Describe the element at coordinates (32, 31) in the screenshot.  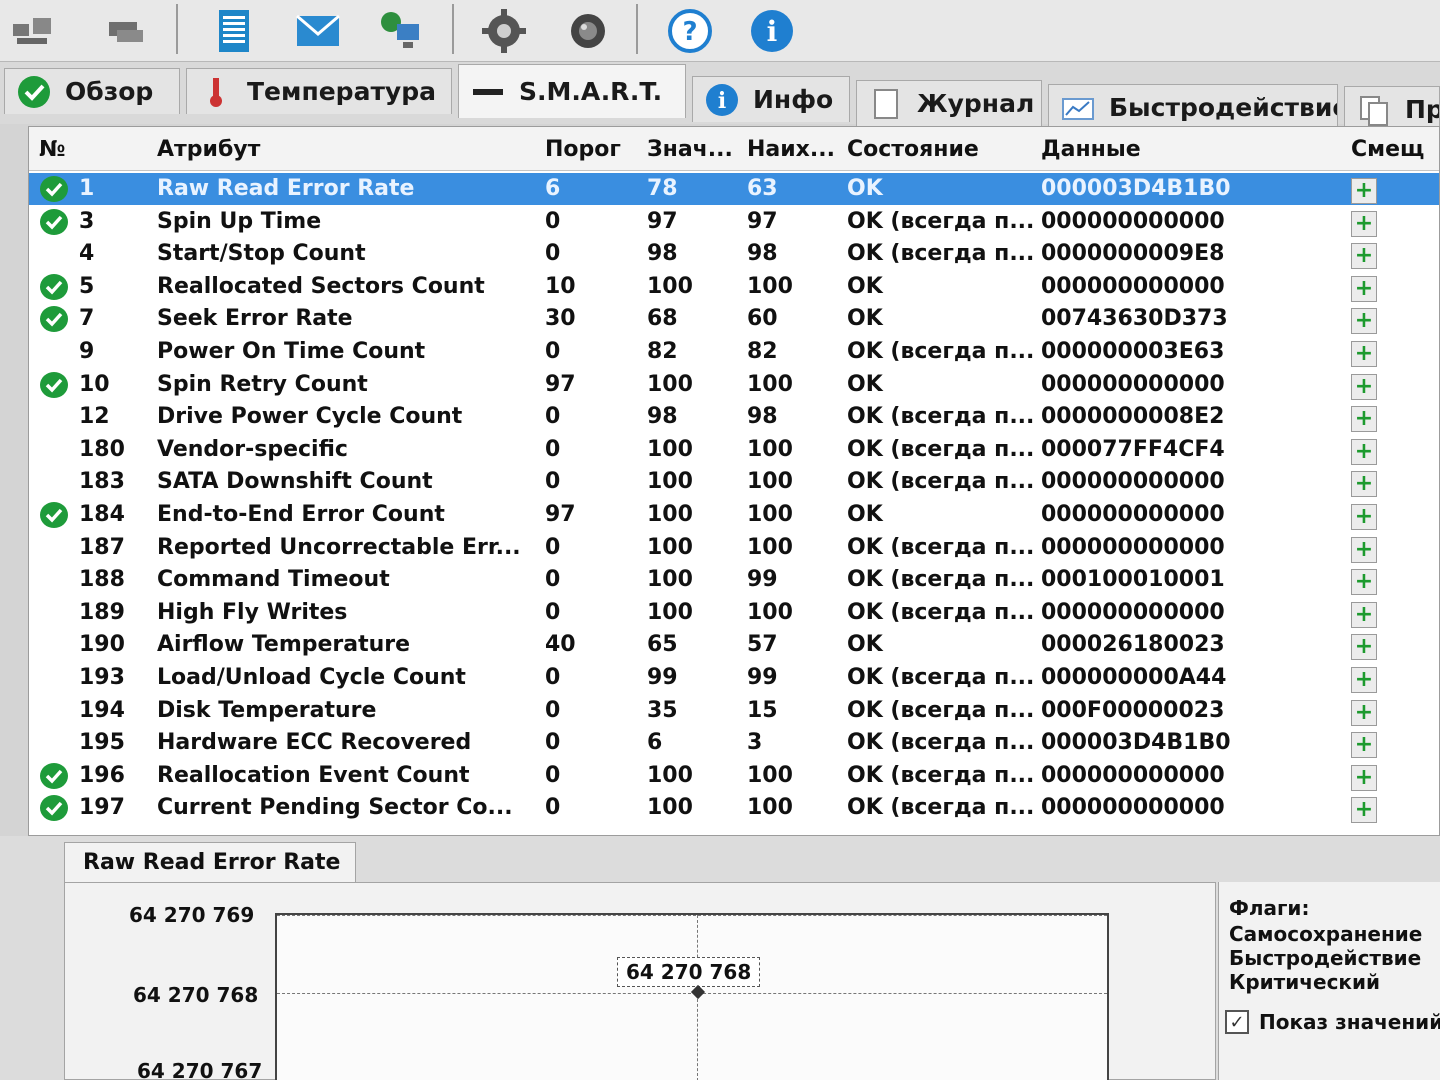
I see `drives-icon` at that location.